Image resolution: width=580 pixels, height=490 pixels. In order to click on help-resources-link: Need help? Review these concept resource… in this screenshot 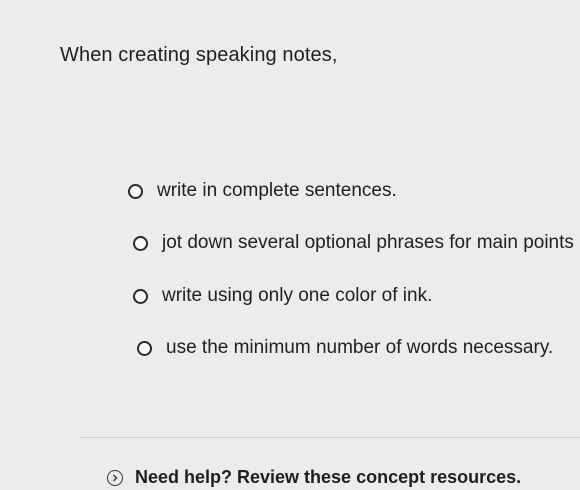, I will do `click(314, 477)`.